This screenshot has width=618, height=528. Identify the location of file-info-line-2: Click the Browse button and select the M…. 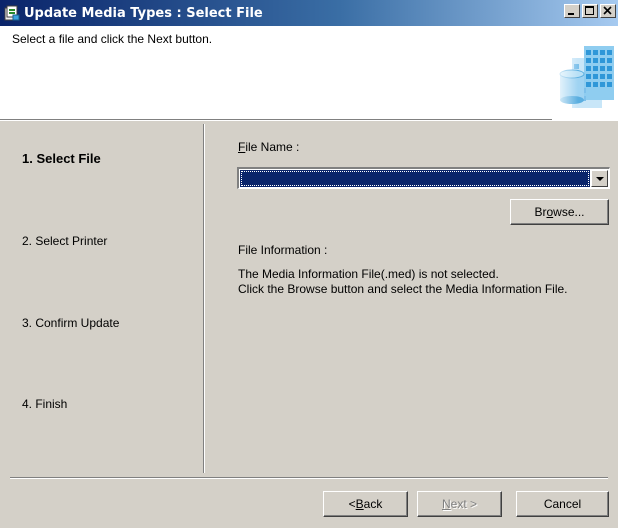
(403, 289).